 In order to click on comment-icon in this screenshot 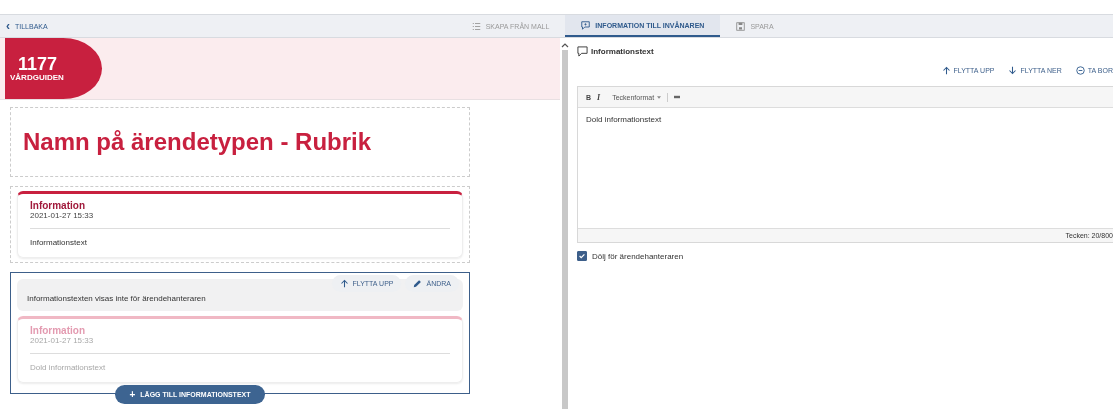, I will do `click(582, 51)`.